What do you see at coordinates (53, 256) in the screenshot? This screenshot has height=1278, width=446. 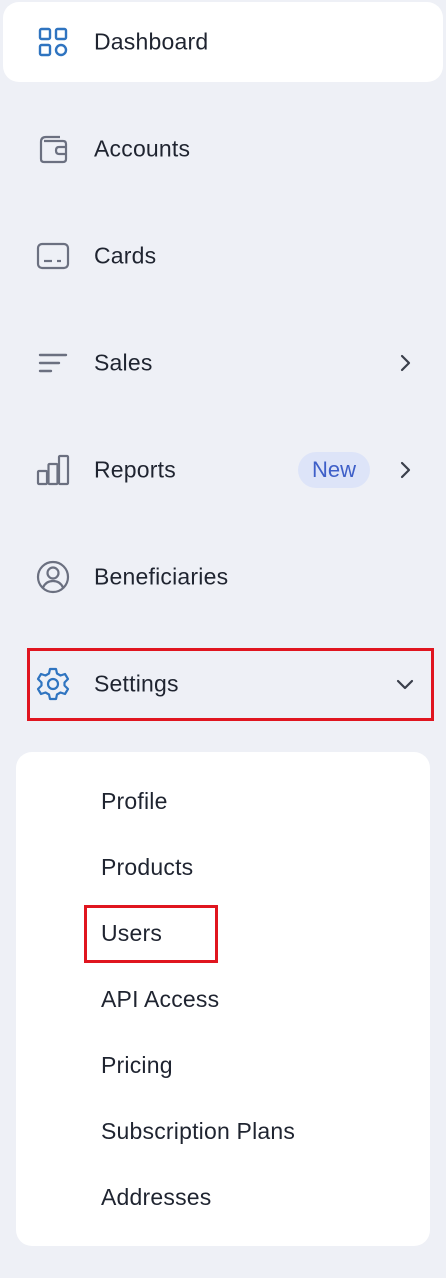 I see `card-icon` at bounding box center [53, 256].